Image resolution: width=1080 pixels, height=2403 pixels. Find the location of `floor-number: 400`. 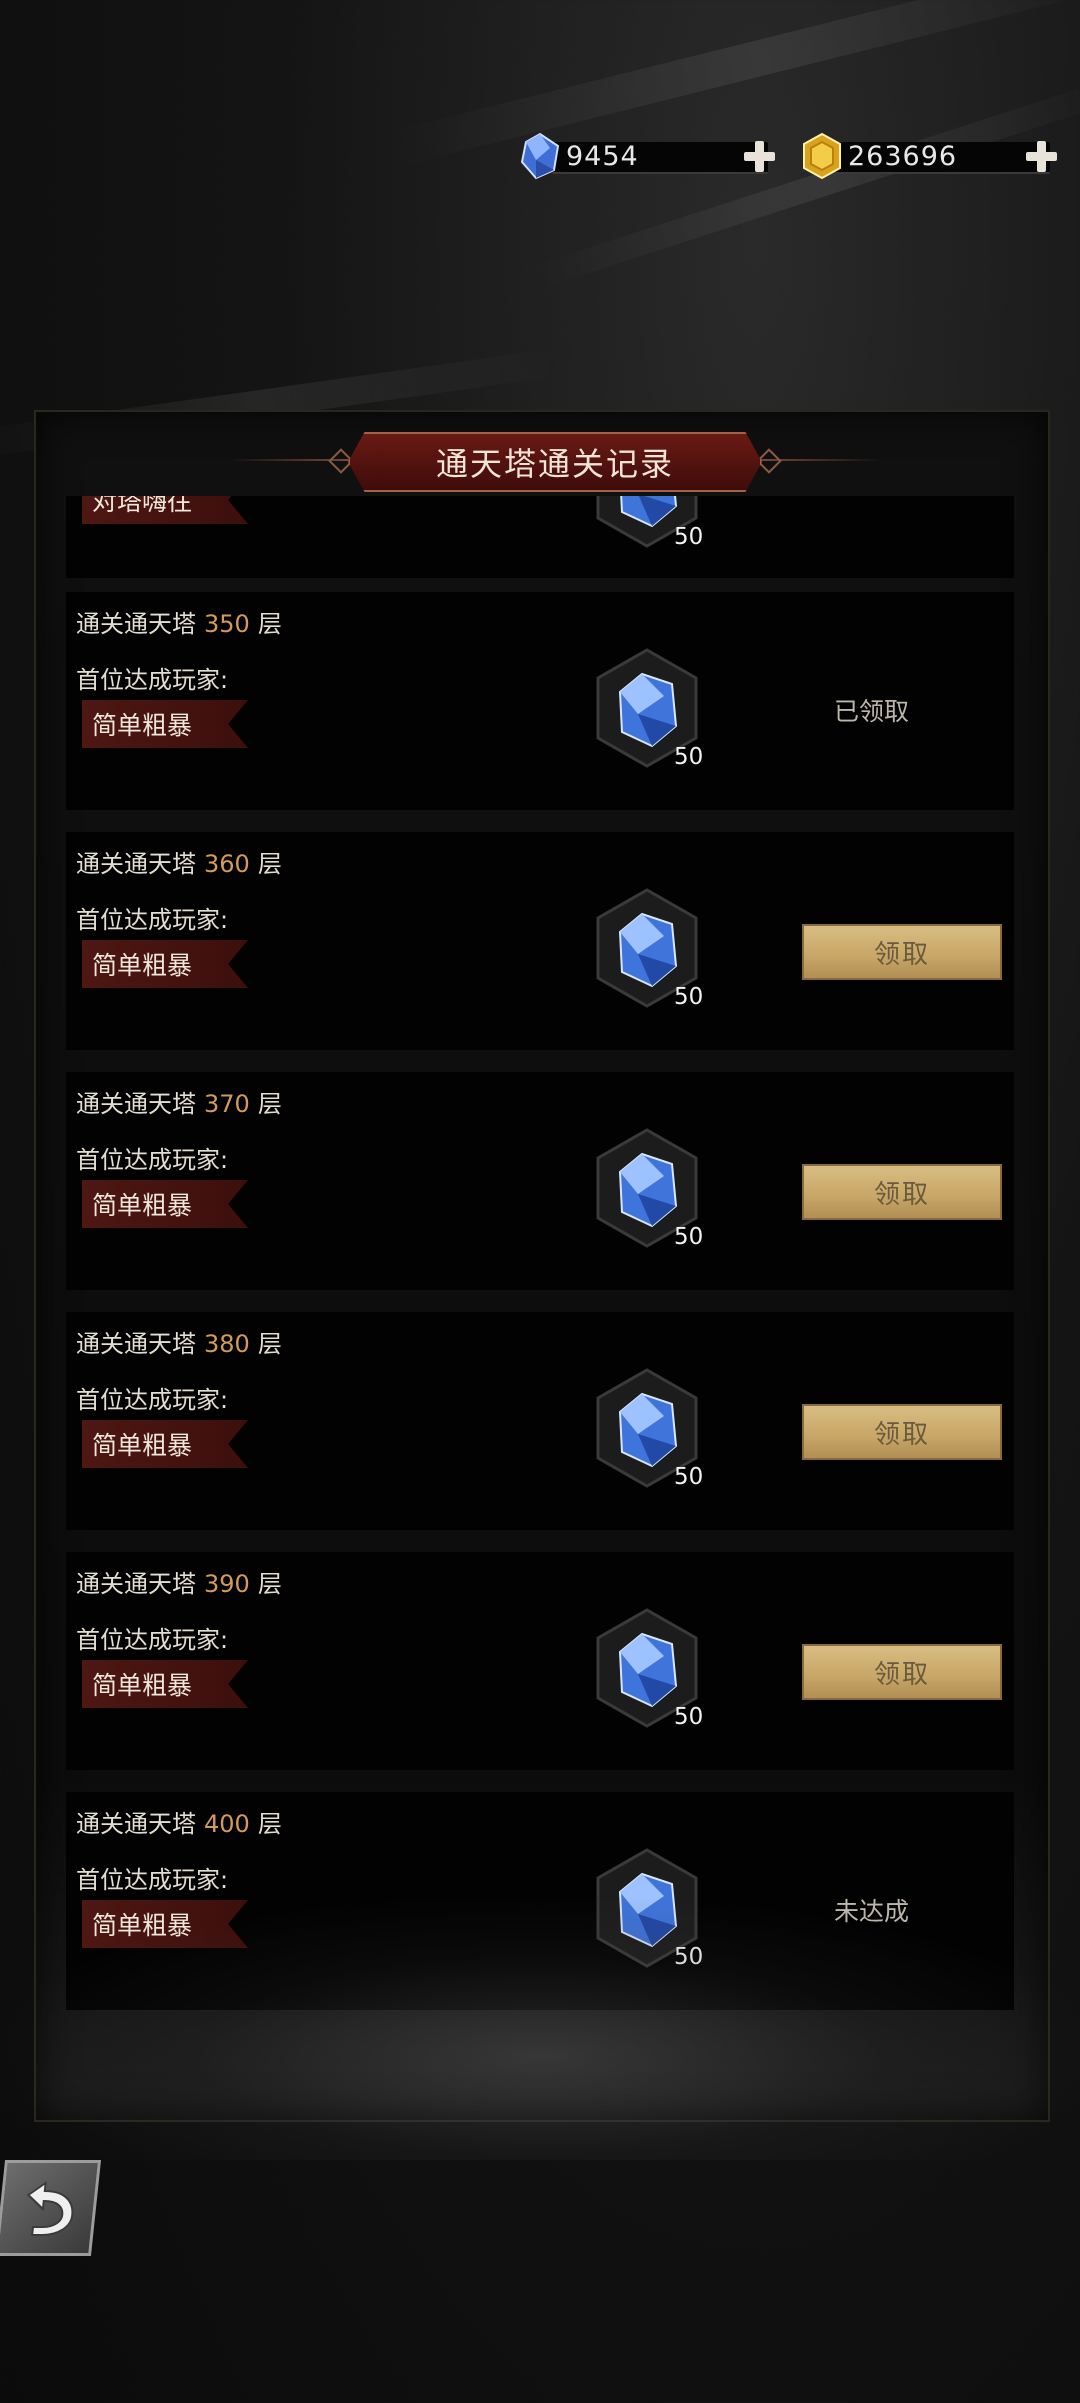

floor-number: 400 is located at coordinates (227, 1824).